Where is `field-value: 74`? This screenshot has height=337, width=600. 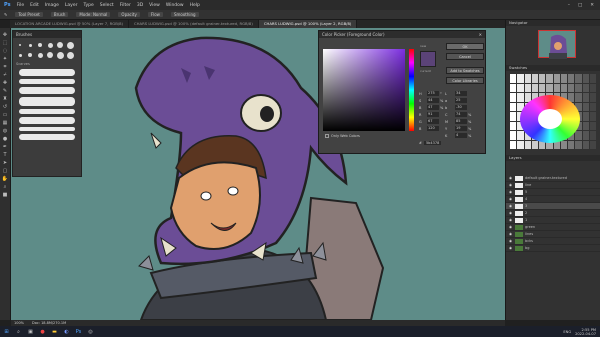
field-value: 74 is located at coordinates (461, 114).